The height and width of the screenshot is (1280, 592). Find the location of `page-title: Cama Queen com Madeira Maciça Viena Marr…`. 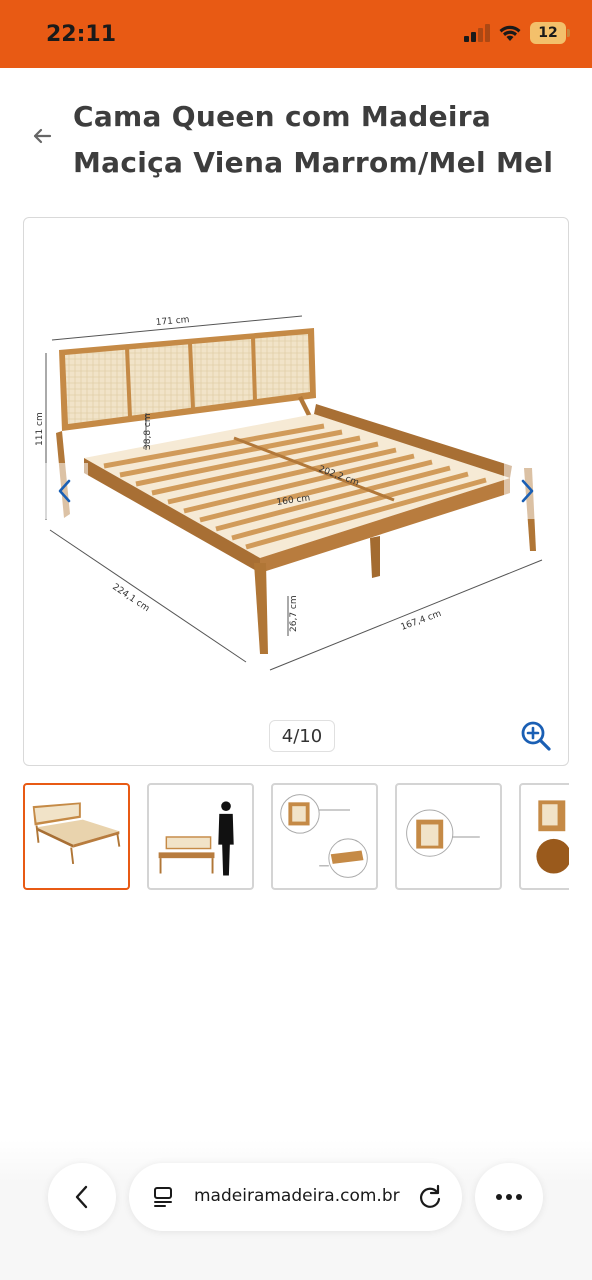

page-title: Cama Queen com Madeira Maciça Viena Marr… is located at coordinates (313, 139).